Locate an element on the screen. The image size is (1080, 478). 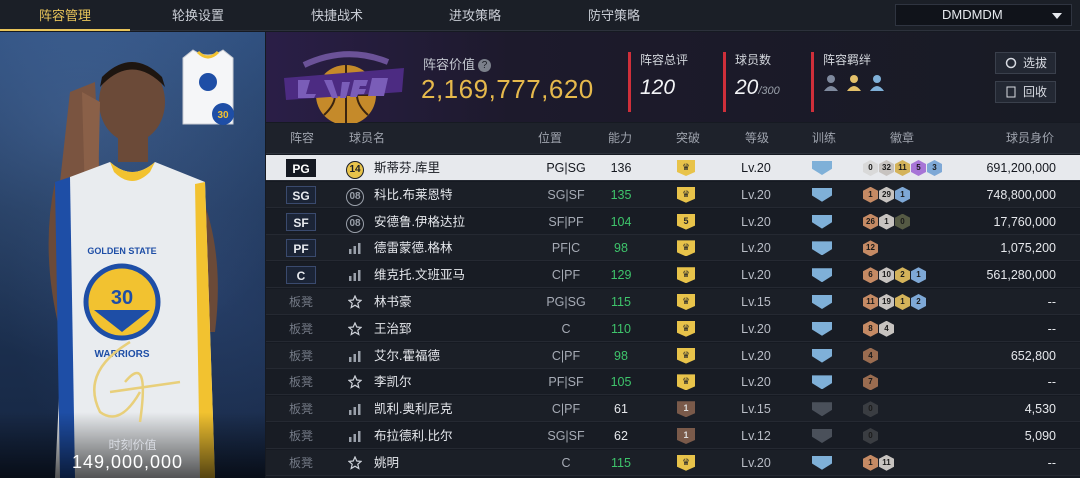
breakthrough-level: 1 is located at coordinates (686, 436).